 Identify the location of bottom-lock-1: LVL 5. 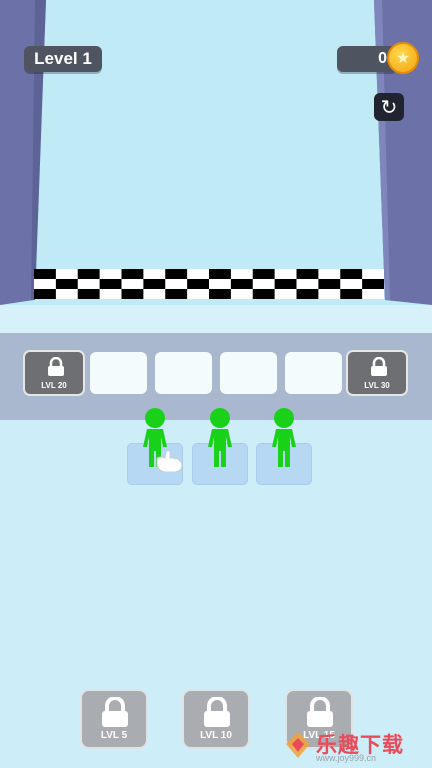
(114, 719).